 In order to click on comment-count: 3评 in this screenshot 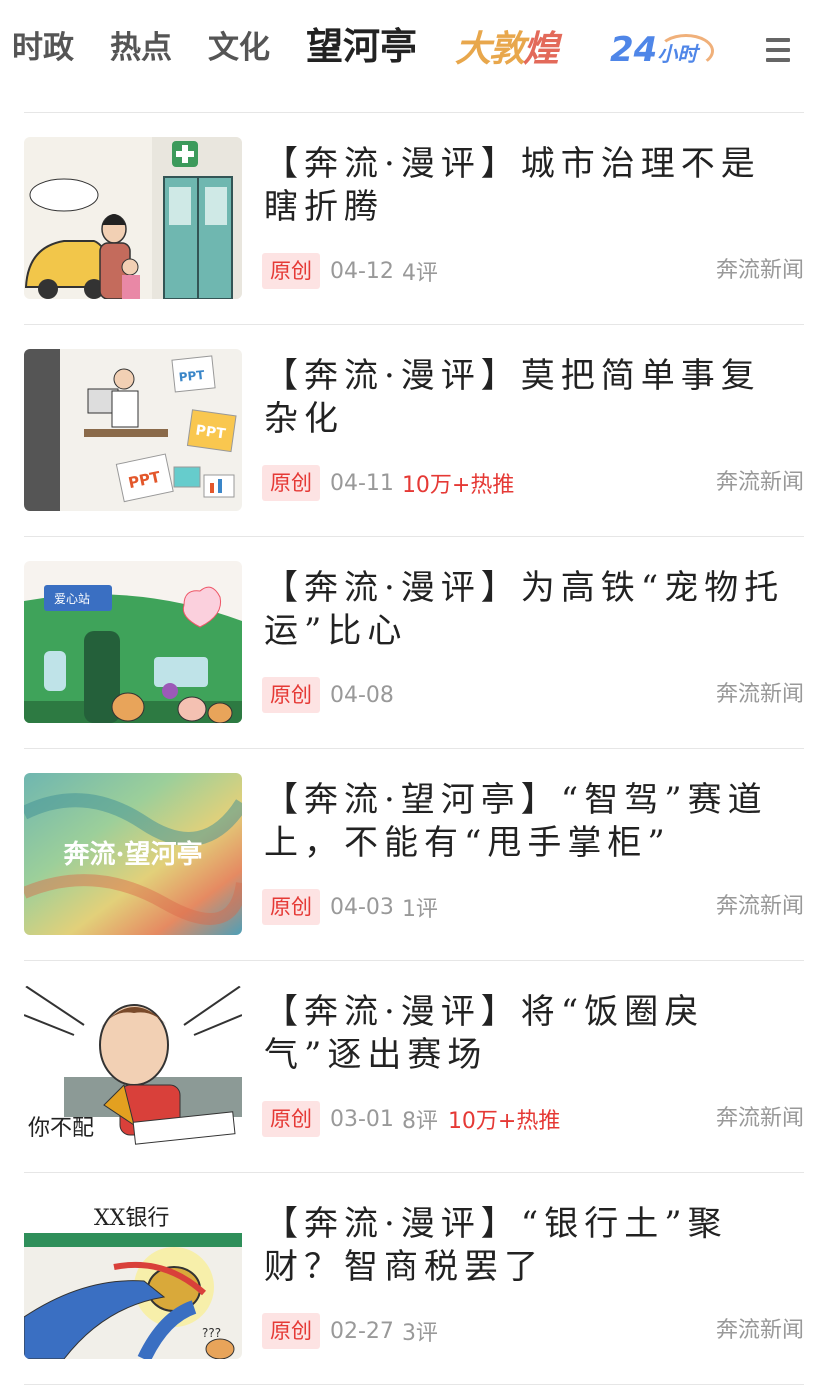, I will do `click(419, 1333)`.